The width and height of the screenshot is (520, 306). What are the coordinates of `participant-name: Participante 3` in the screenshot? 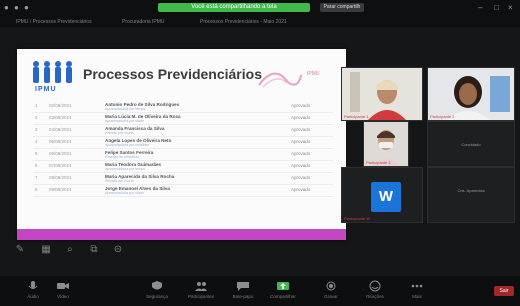 It's located at (378, 162).